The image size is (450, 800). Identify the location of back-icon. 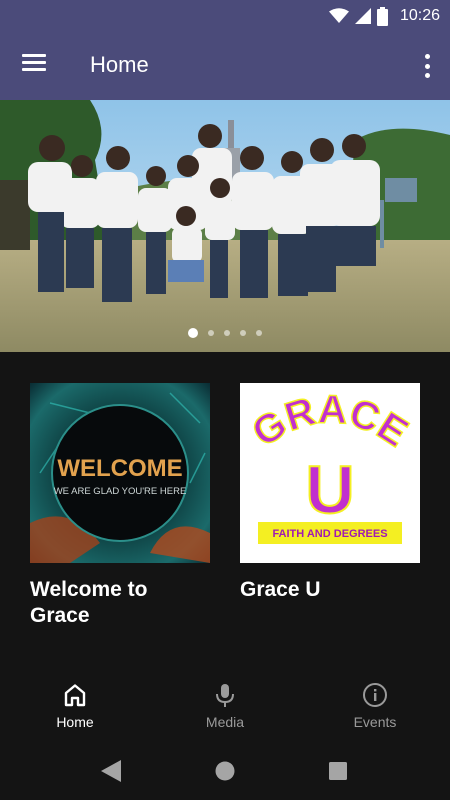
(111, 771).